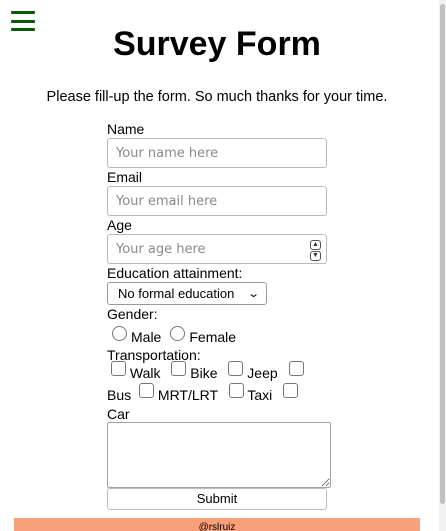 This screenshot has width=446, height=531. I want to click on female-option-label: Female, so click(213, 337).